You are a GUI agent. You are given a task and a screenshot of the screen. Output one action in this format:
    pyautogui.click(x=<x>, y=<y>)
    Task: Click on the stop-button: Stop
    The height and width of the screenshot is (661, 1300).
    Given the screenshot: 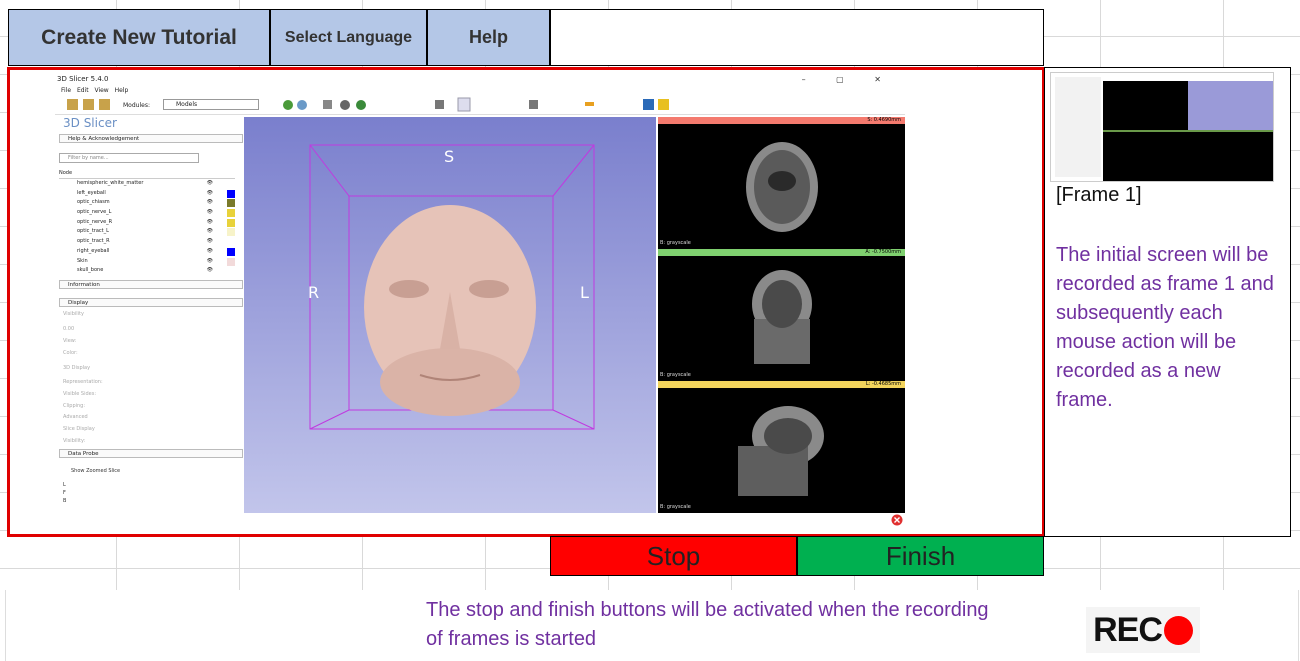 What is the action you would take?
    pyautogui.click(x=673, y=556)
    